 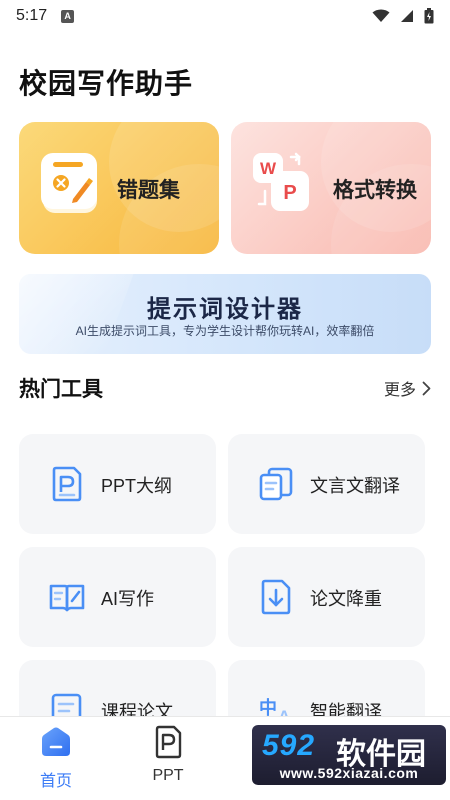 What do you see at coordinates (148, 190) in the screenshot?
I see `card-label: 错题集` at bounding box center [148, 190].